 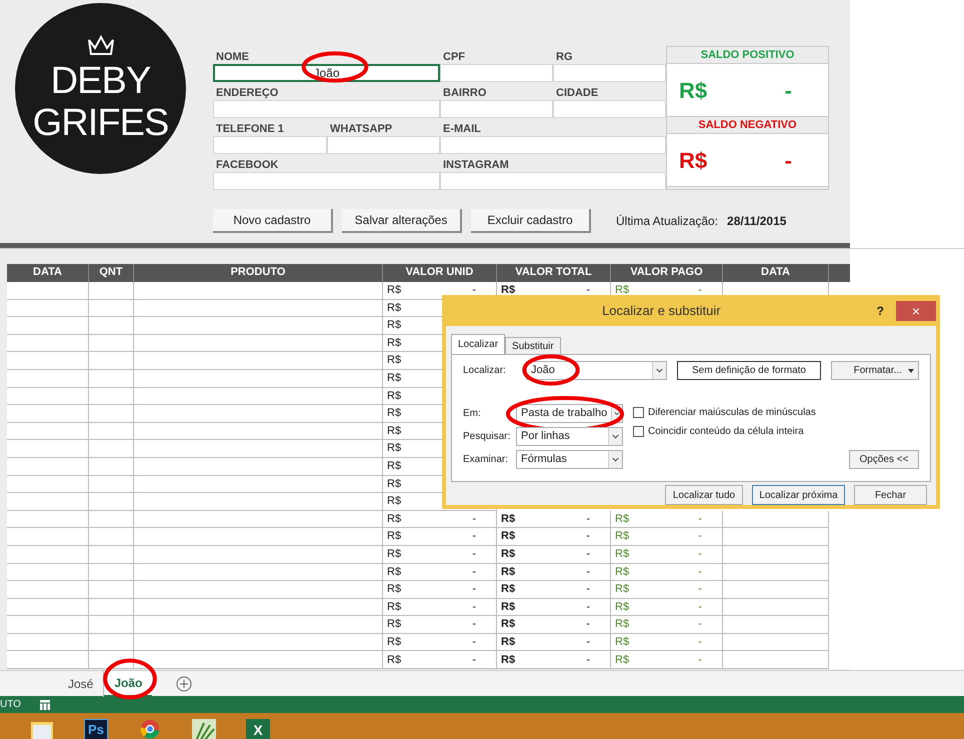 What do you see at coordinates (402, 221) in the screenshot?
I see `form-button: Salvar alterações` at bounding box center [402, 221].